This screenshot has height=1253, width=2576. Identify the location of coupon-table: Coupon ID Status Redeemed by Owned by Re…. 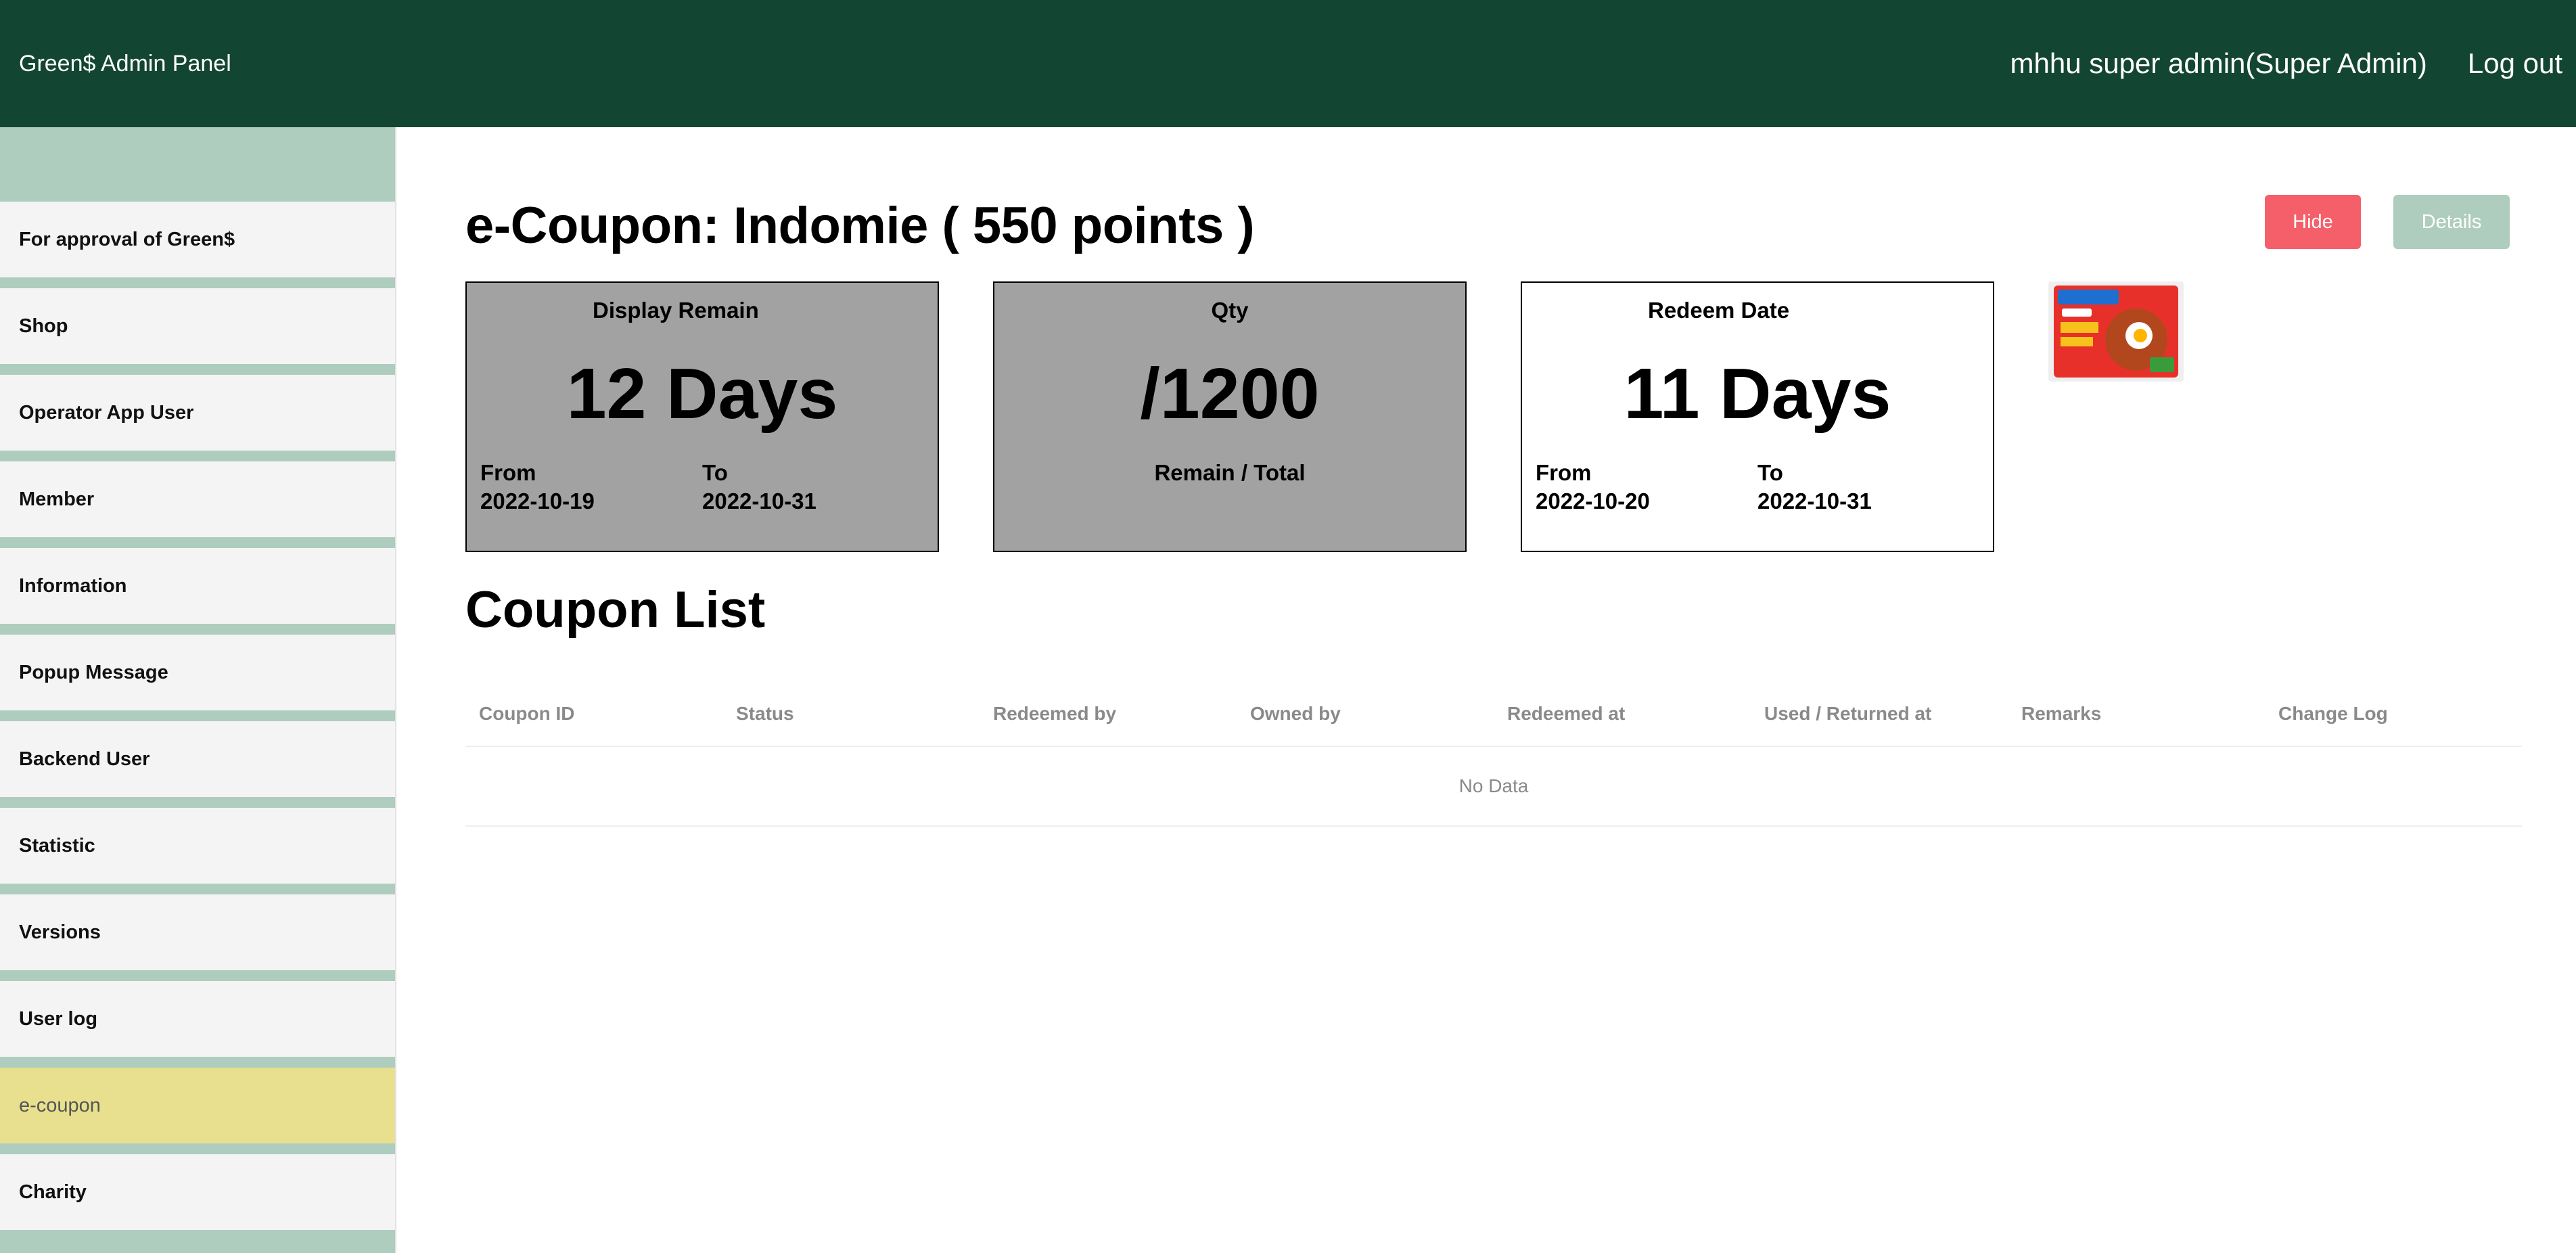
(1493, 755).